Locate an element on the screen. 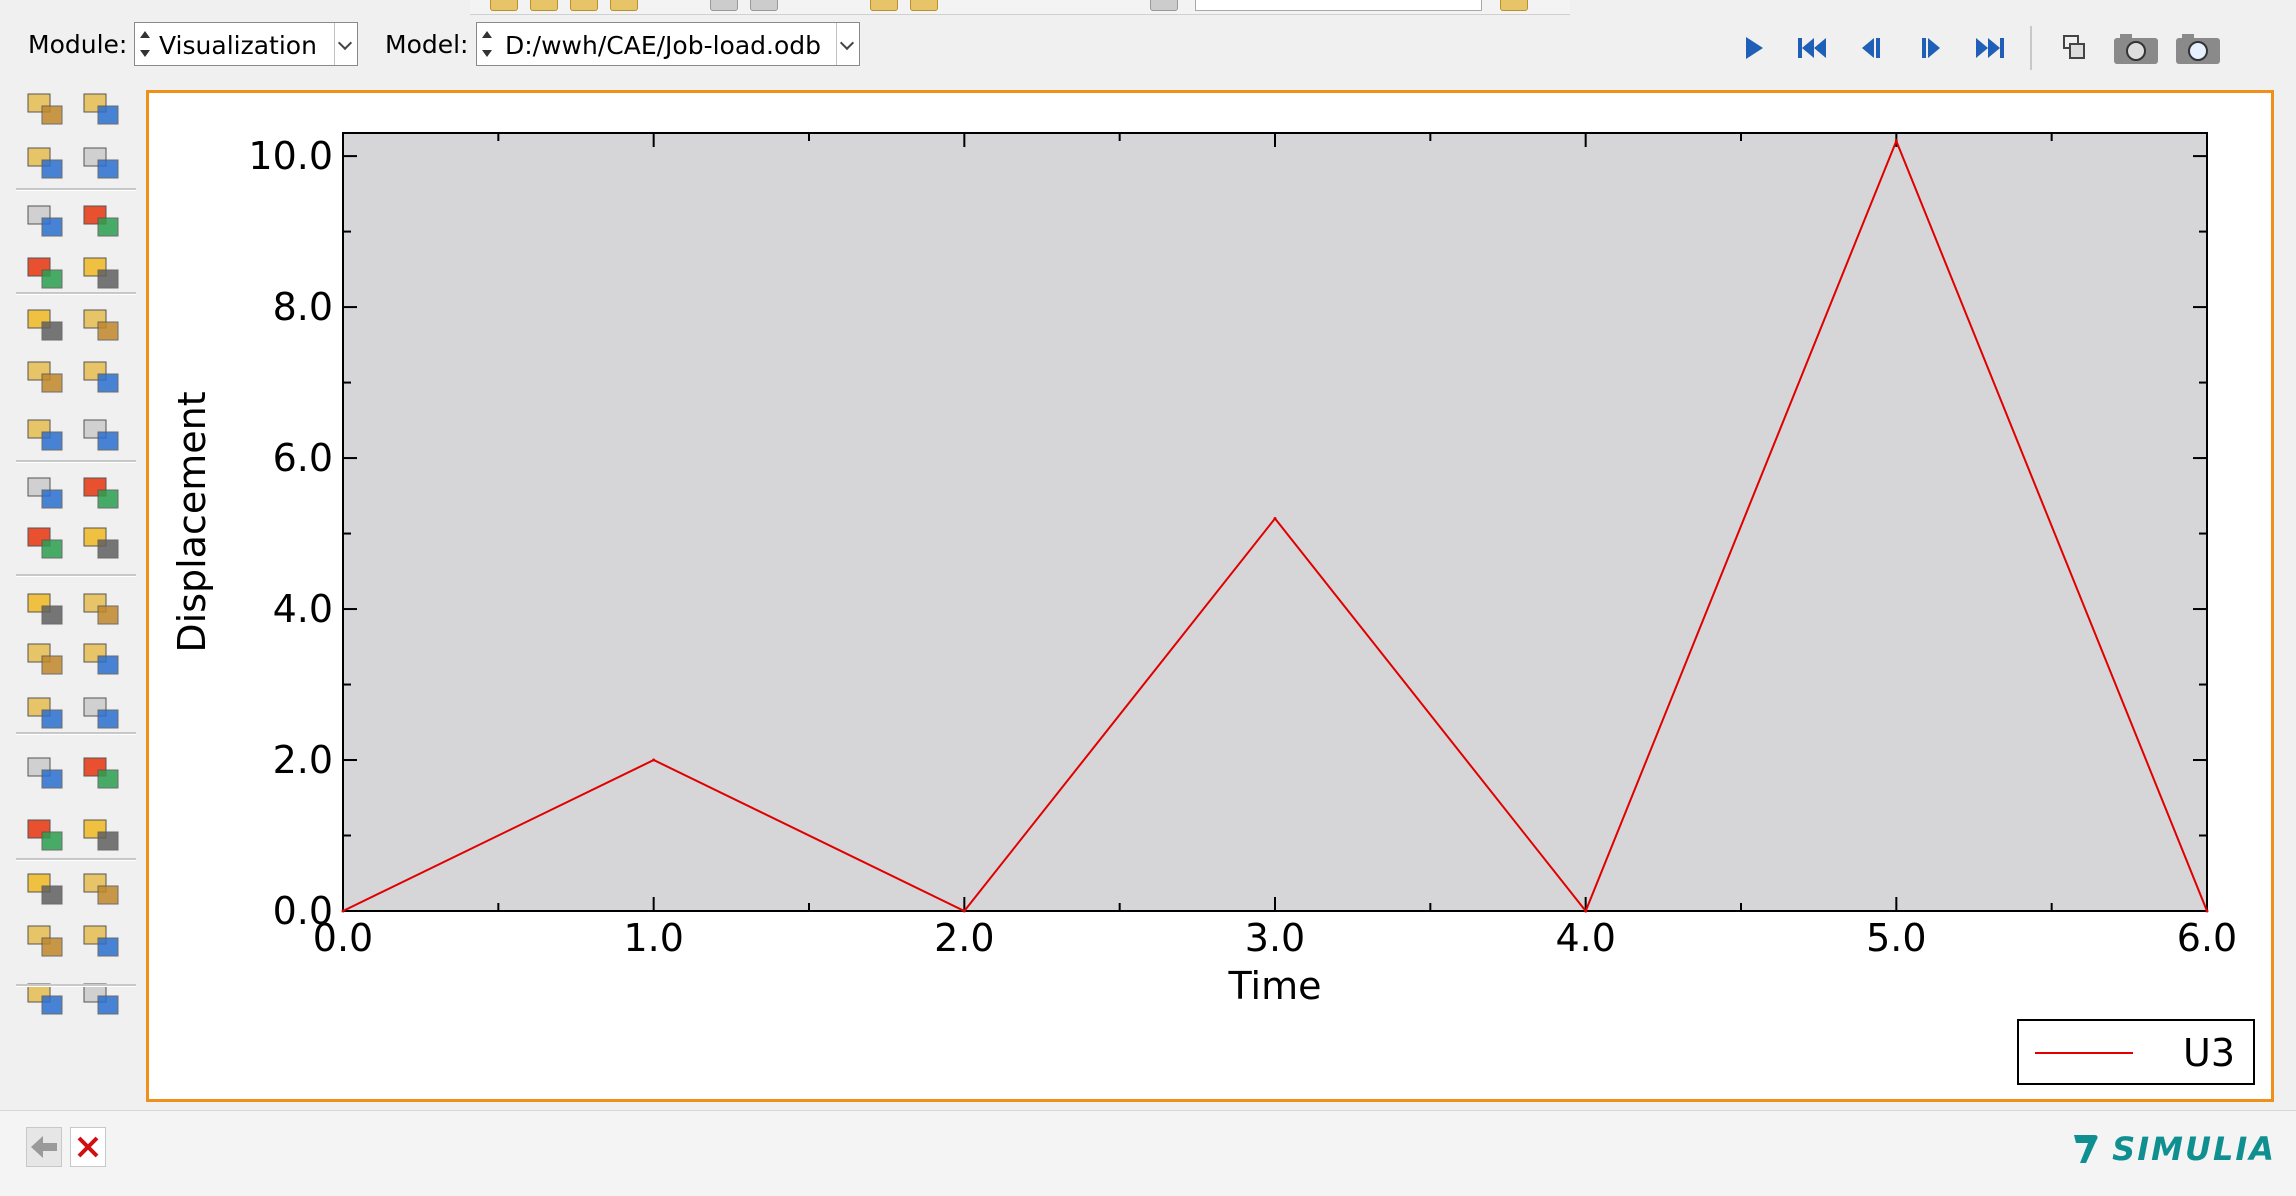  bottom-bar: SIMULIA is located at coordinates (1148, 1153).